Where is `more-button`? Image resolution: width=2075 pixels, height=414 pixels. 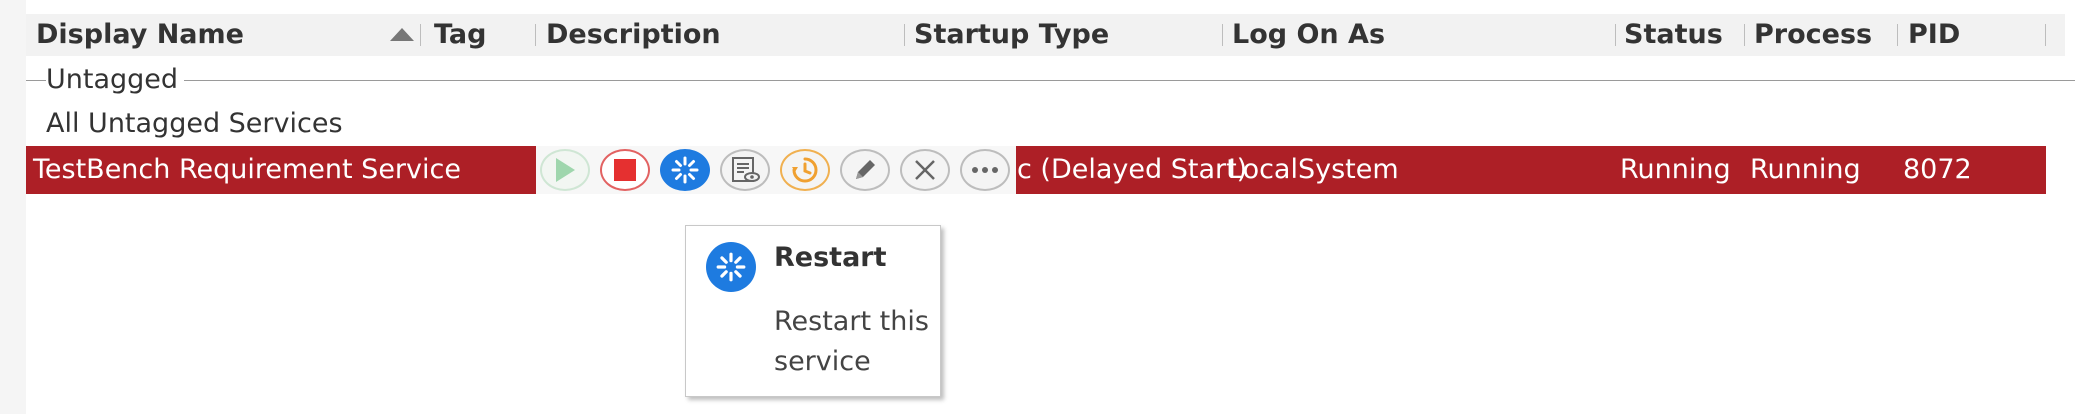
more-button is located at coordinates (985, 170).